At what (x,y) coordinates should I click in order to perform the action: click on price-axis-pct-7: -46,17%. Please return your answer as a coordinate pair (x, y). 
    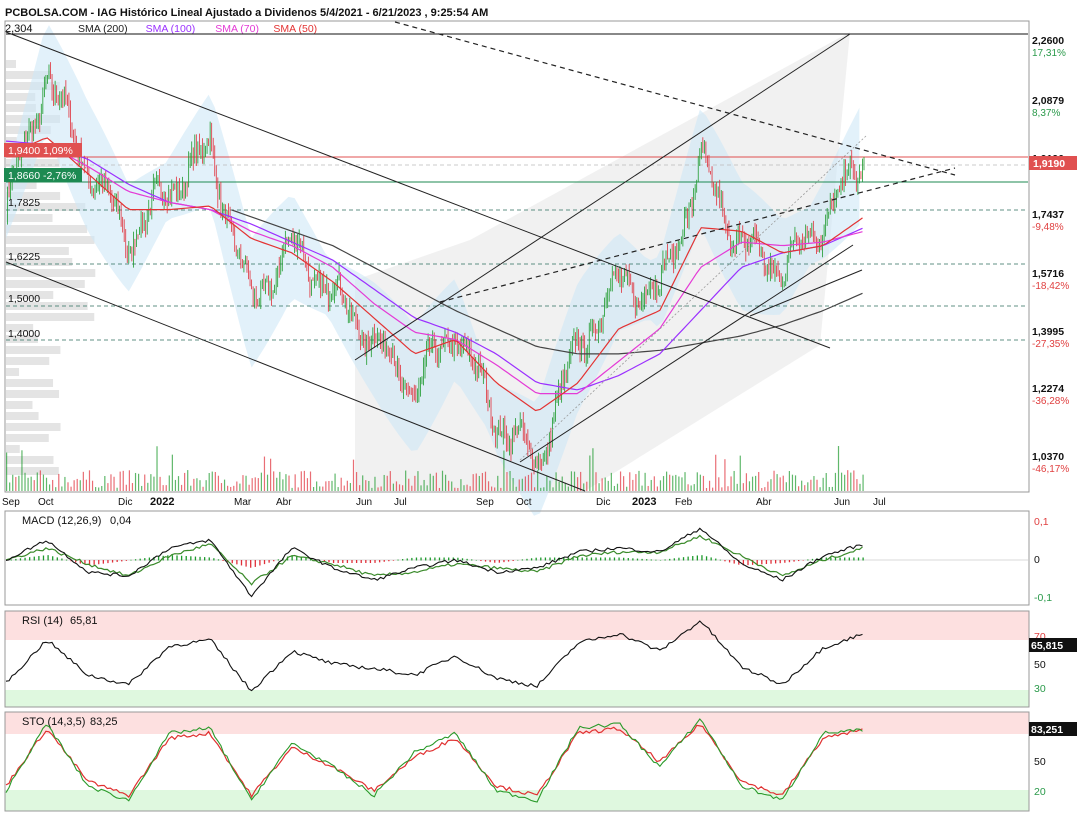
    Looking at the image, I should click on (1050, 469).